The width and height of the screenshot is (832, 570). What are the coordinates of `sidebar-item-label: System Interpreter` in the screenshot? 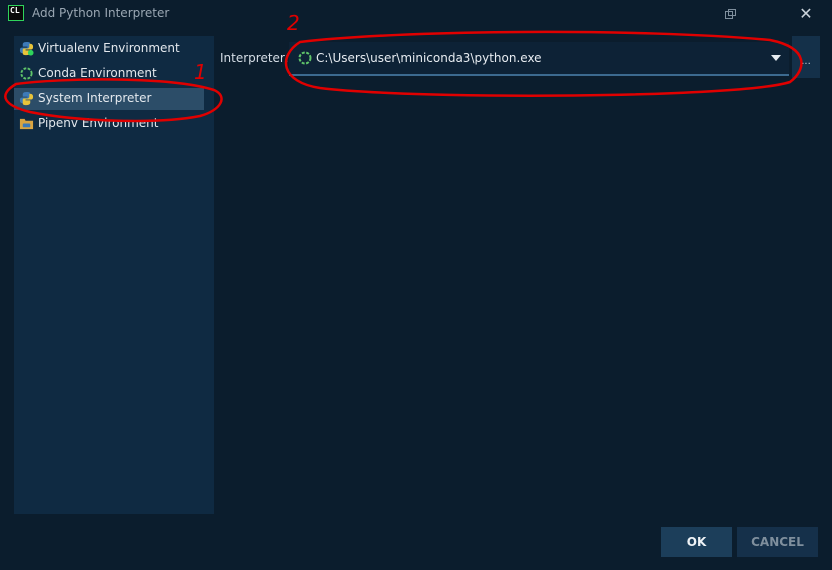 It's located at (95, 98).